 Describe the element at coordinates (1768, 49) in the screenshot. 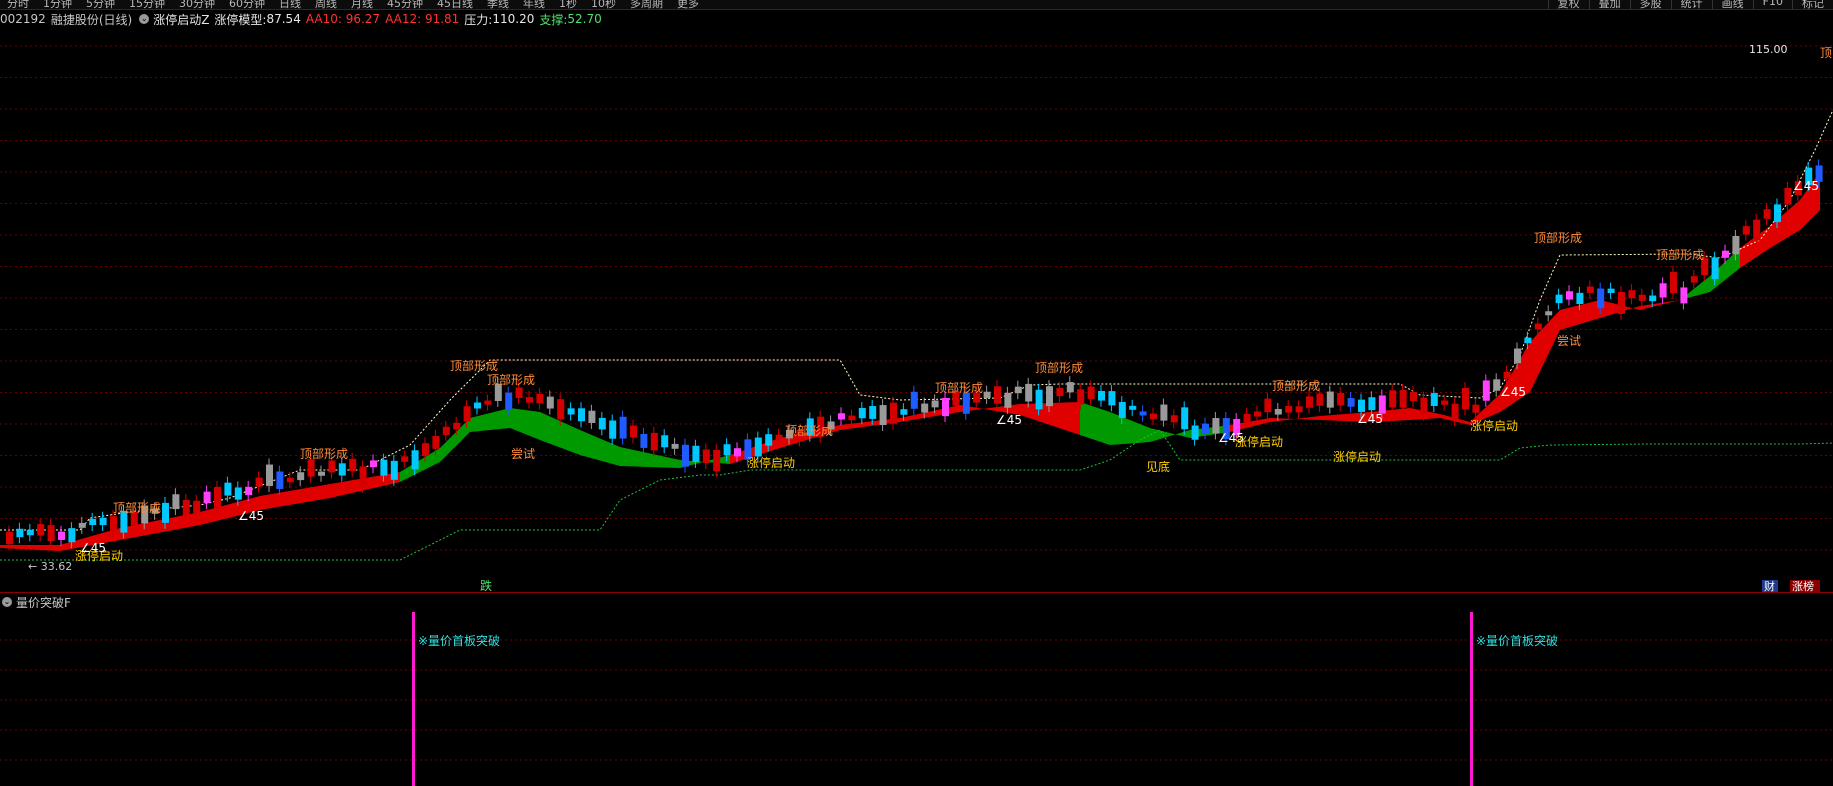

I see `price-max-label: 115.00` at that location.